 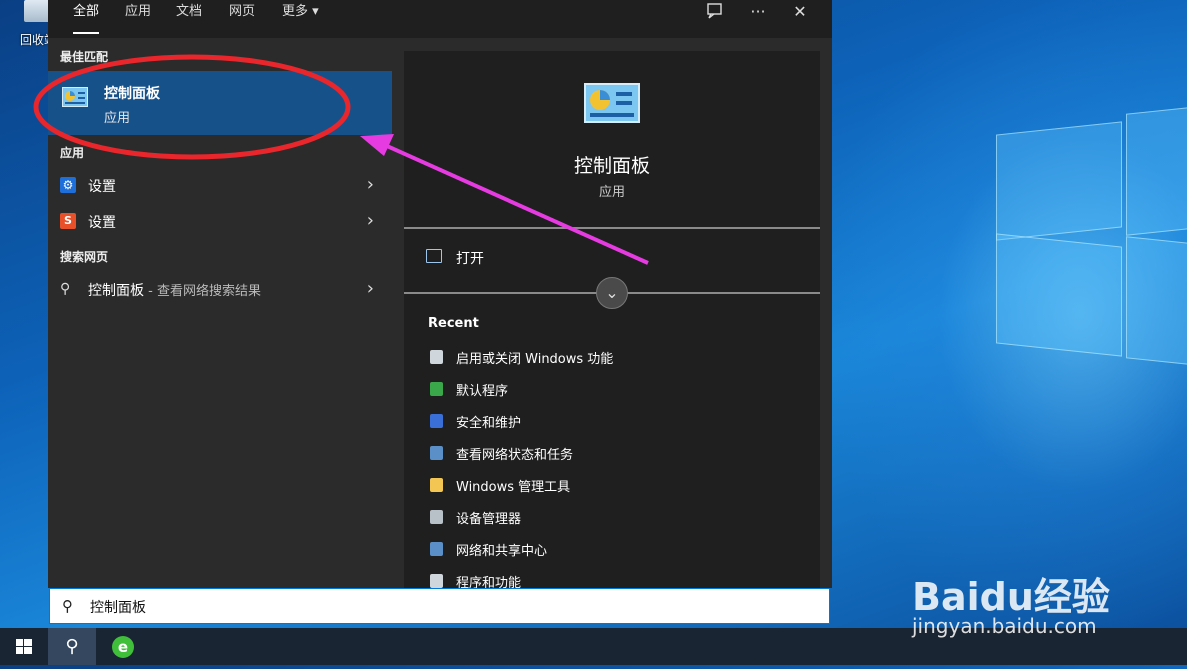 What do you see at coordinates (436, 581) in the screenshot?
I see `programs-features-icon` at bounding box center [436, 581].